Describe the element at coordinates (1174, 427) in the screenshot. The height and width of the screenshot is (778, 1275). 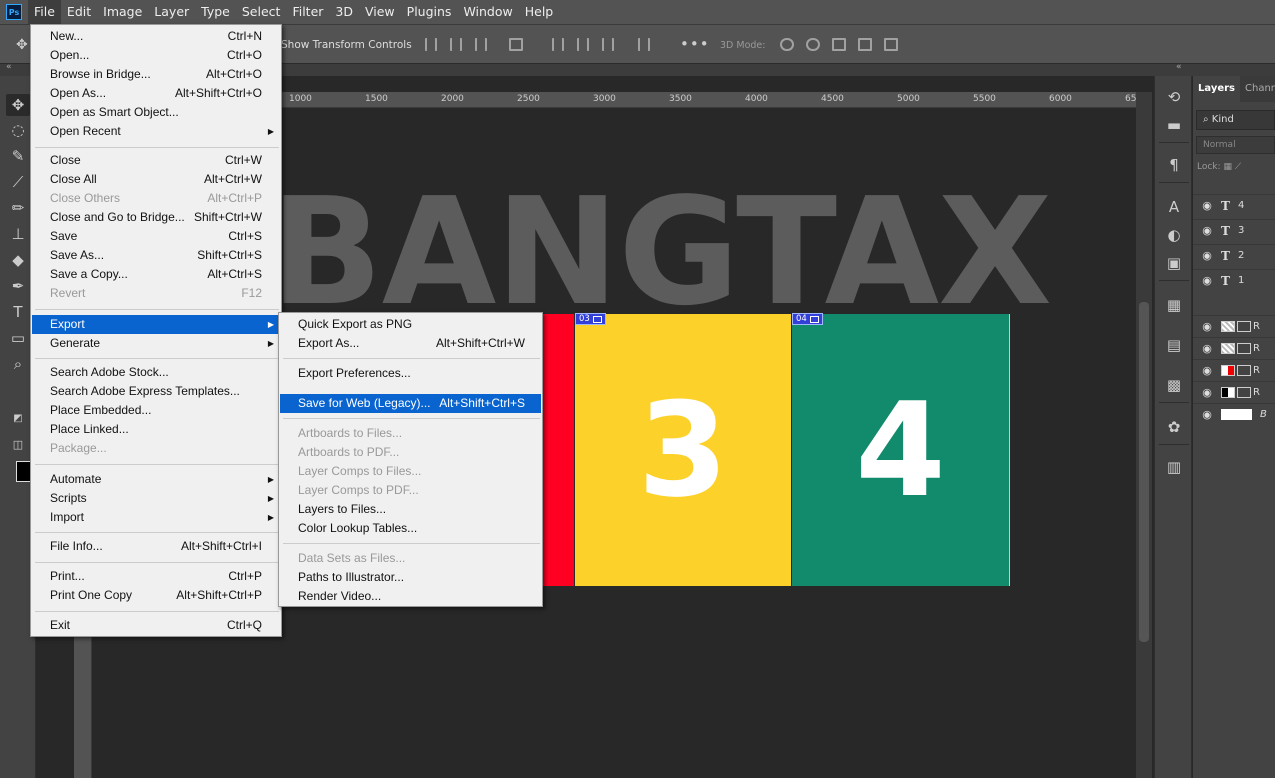
I see `color-palette-icon: ✿` at that location.